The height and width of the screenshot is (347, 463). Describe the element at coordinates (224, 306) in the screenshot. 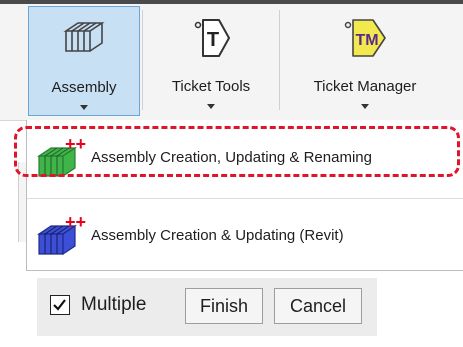

I see `finish-button: Finish` at that location.